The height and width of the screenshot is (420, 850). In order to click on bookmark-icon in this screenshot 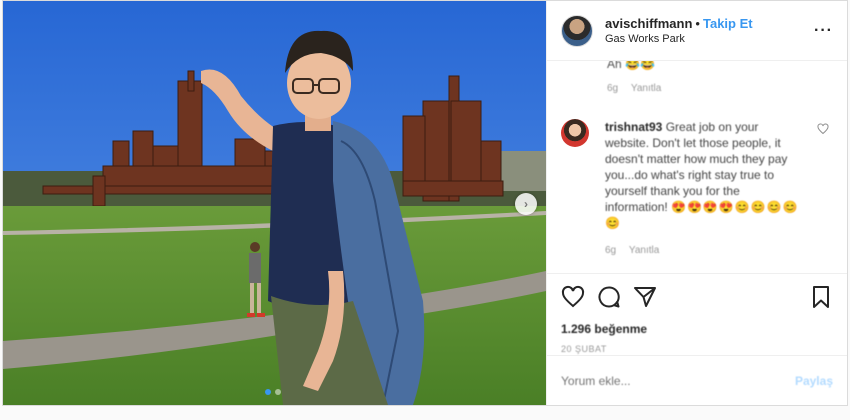, I will do `click(821, 297)`.